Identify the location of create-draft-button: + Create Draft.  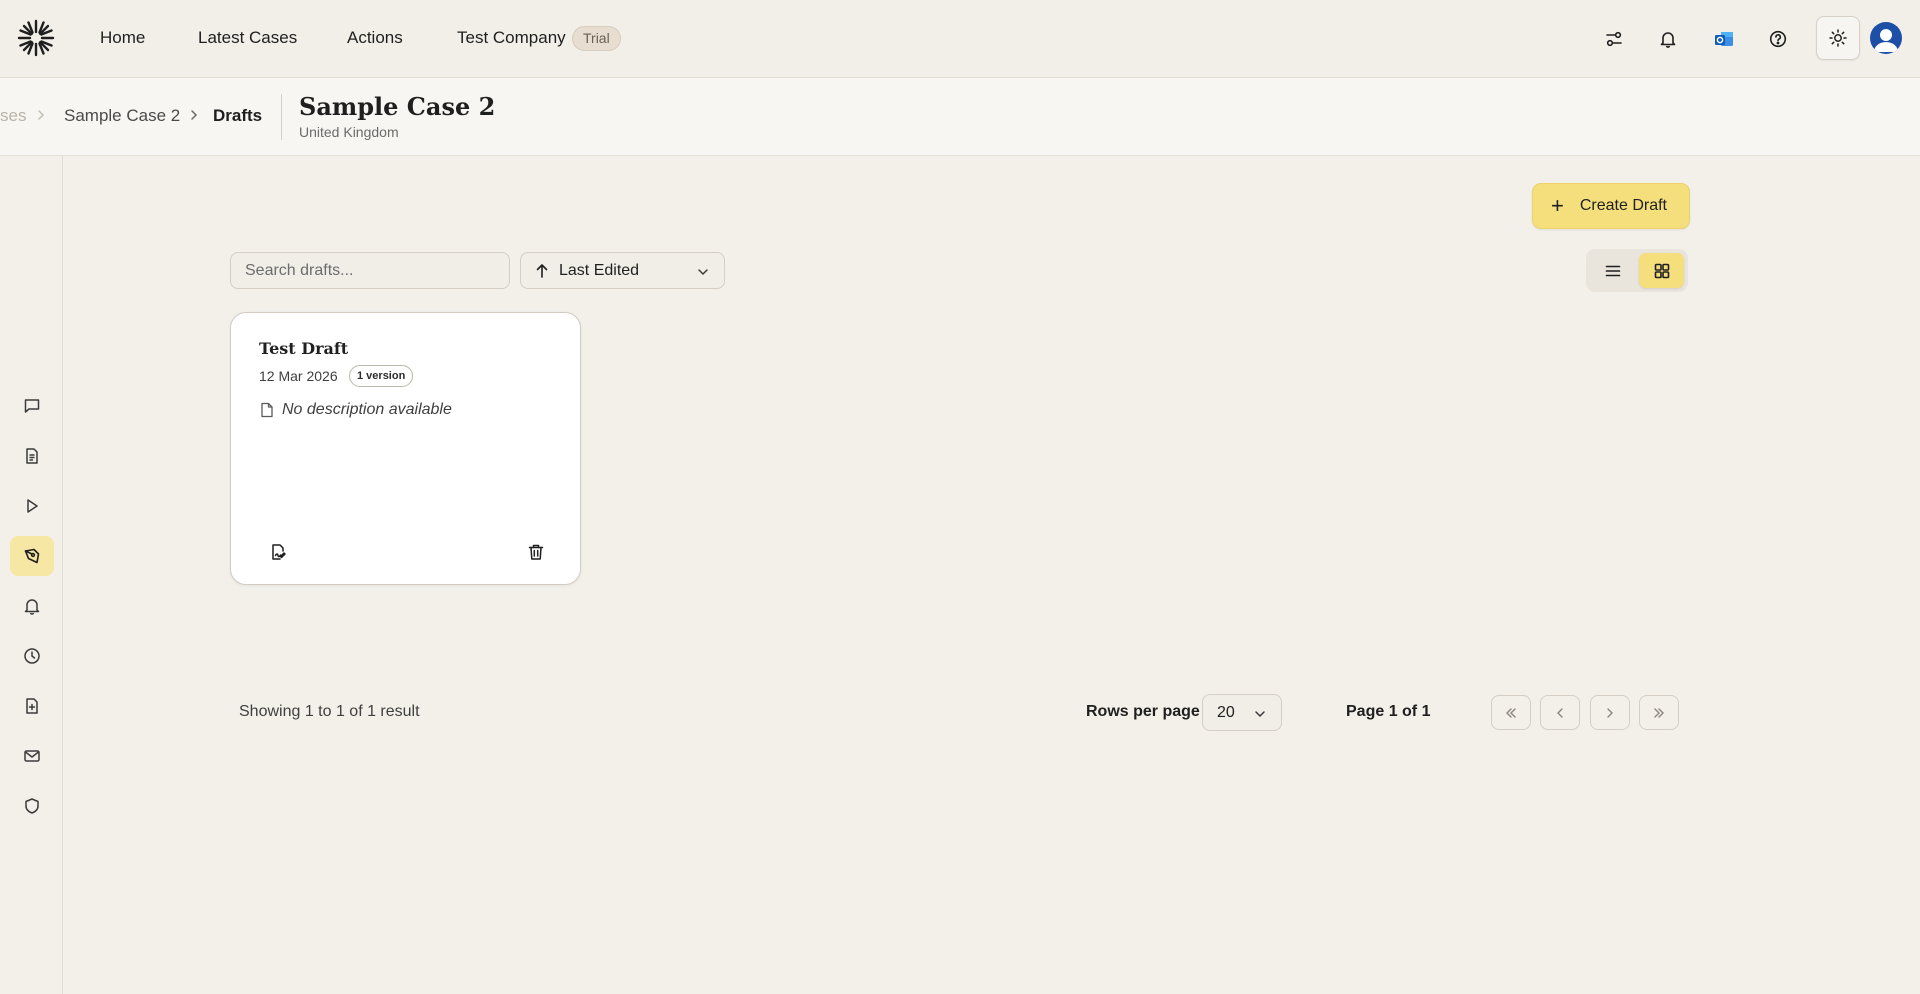
(1611, 206).